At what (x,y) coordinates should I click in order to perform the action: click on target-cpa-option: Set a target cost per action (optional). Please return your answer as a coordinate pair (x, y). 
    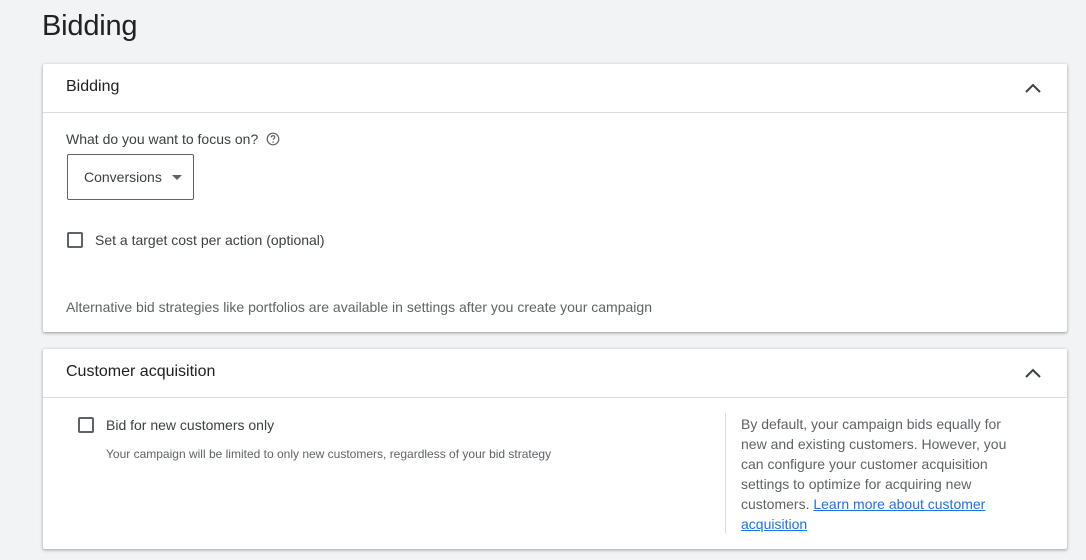
    Looking at the image, I should click on (196, 240).